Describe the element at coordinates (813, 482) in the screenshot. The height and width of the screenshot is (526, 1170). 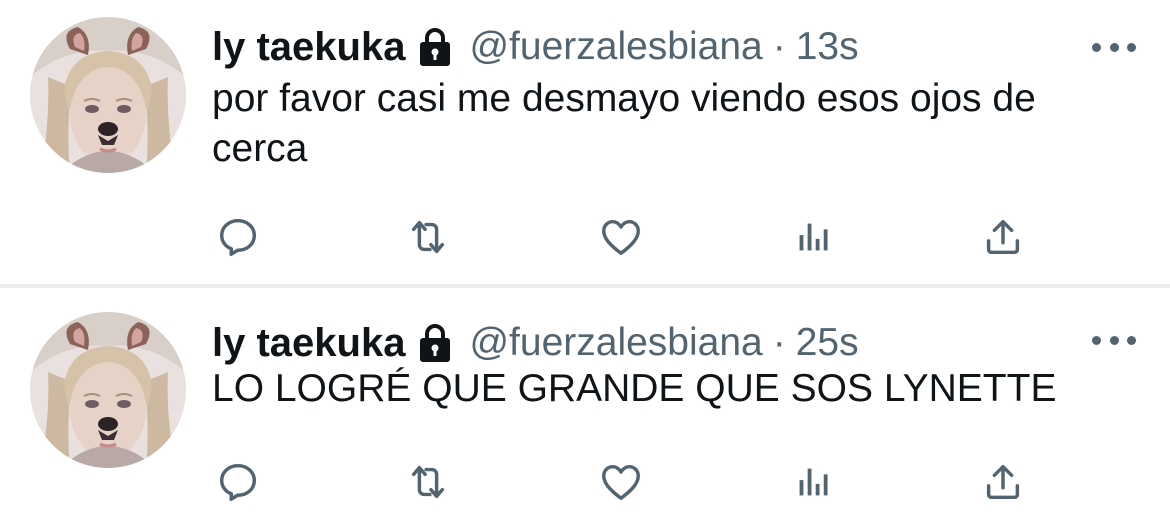
I see `views-icon` at that location.